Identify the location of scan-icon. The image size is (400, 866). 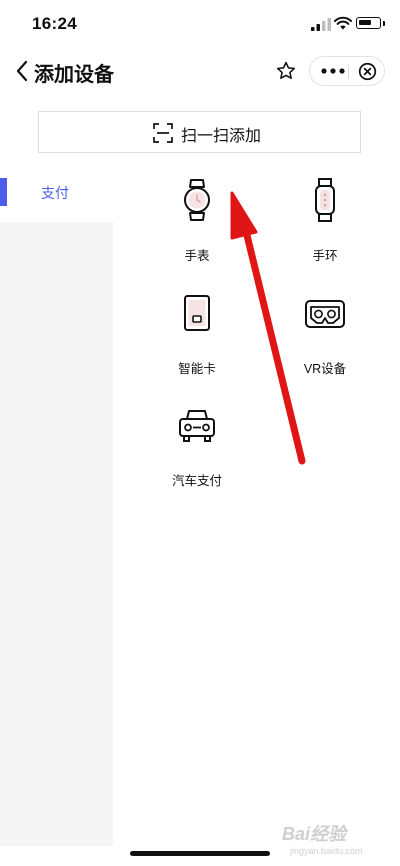
(163, 133).